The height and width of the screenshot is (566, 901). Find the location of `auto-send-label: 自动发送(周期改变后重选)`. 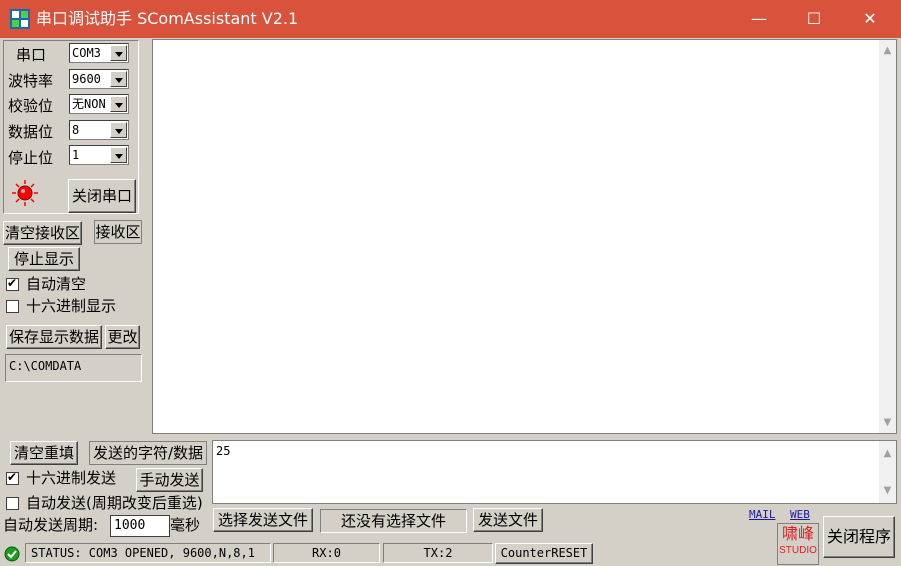

auto-send-label: 自动发送(周期改变后重选) is located at coordinates (114, 503).